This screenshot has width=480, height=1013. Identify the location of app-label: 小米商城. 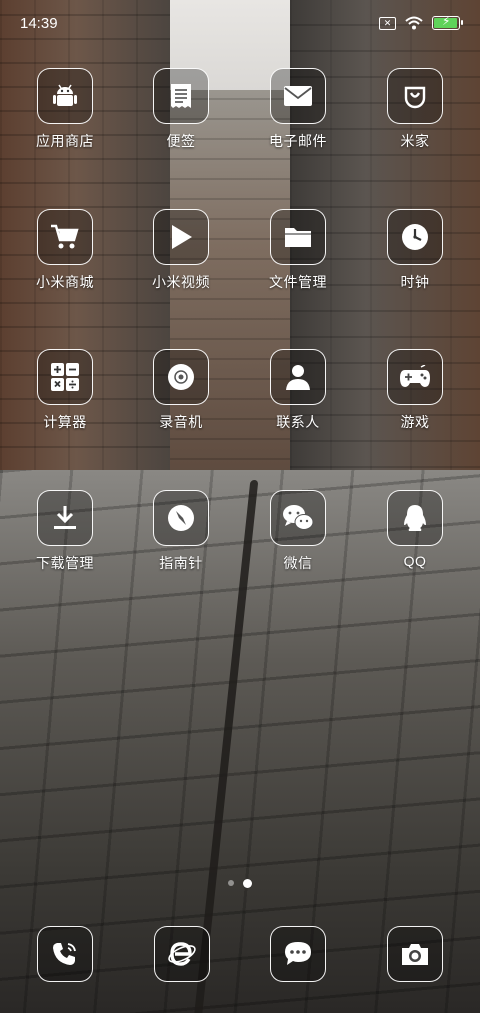
(65, 282).